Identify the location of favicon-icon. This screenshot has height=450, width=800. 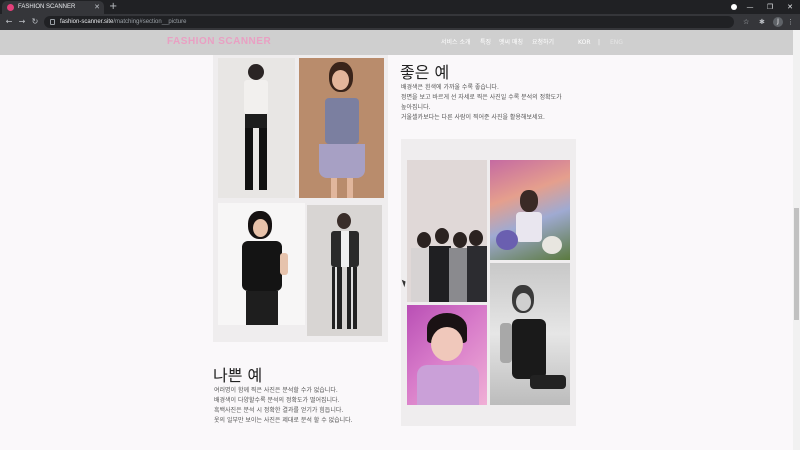
(10, 7).